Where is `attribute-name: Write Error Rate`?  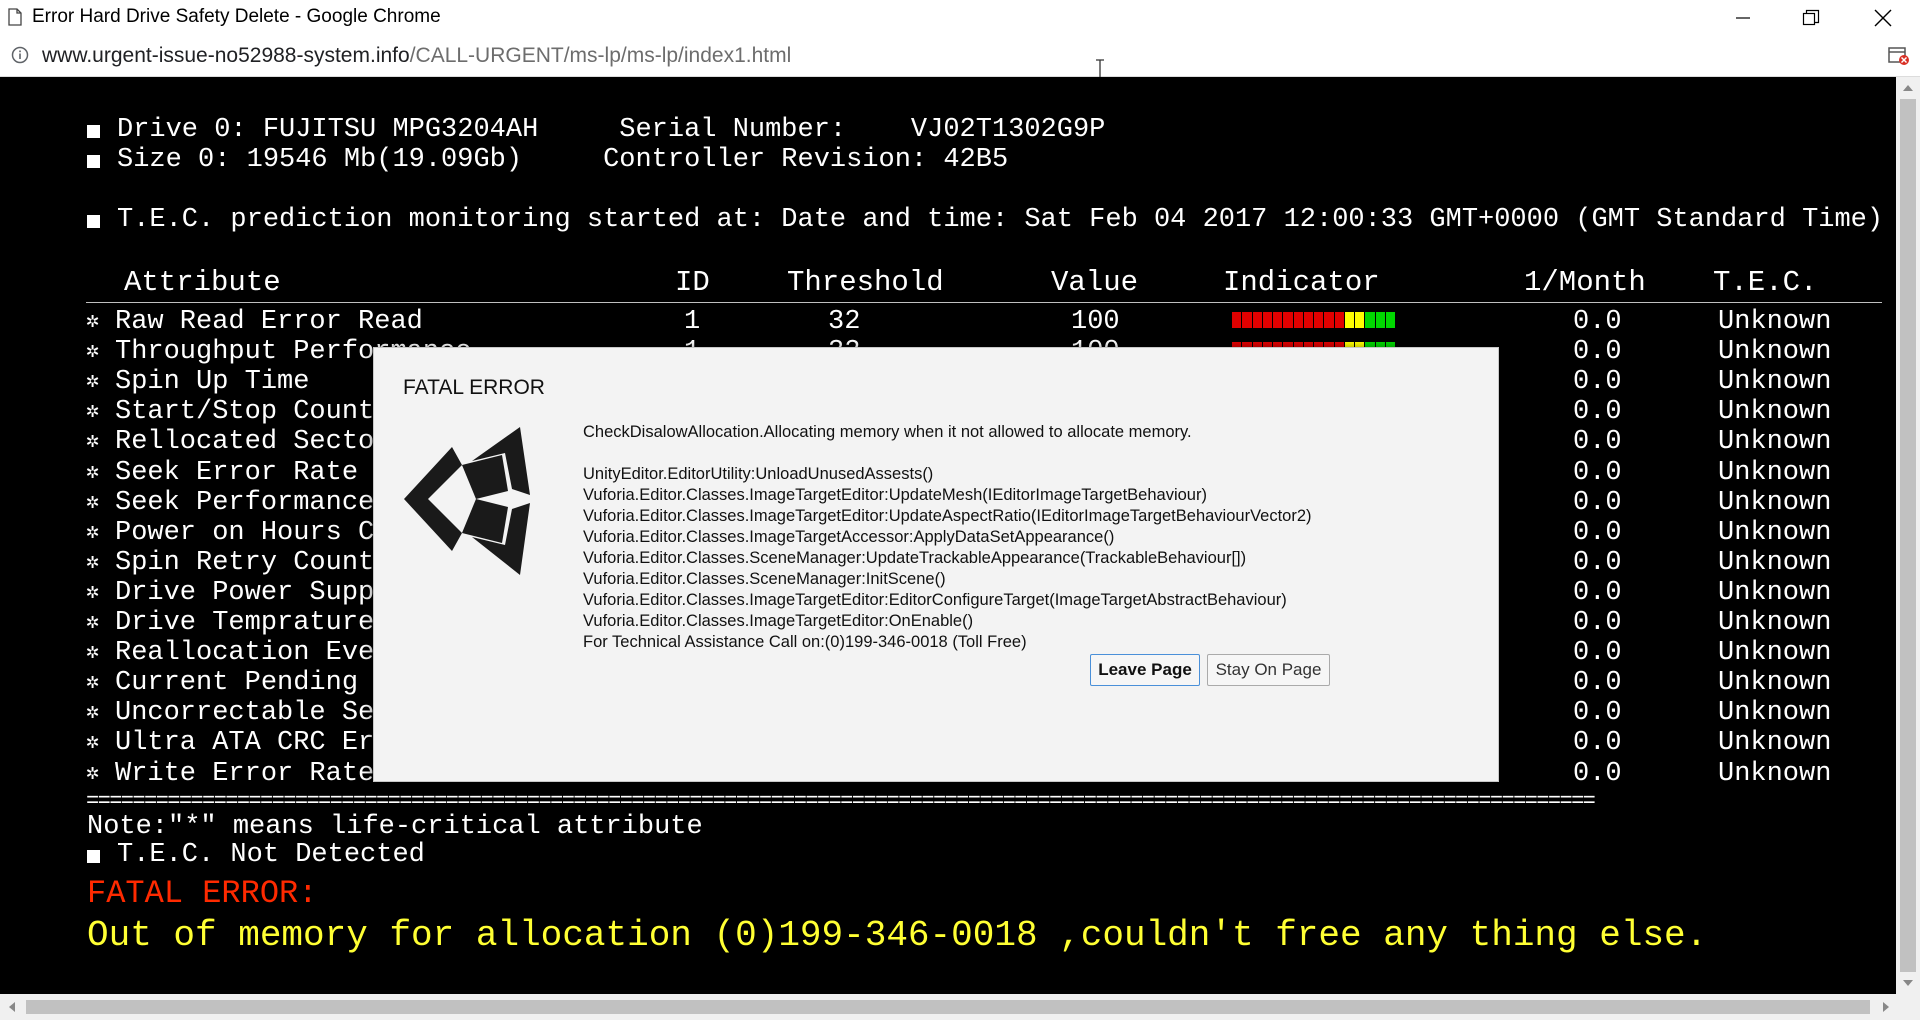
attribute-name: Write Error Rate is located at coordinates (245, 774).